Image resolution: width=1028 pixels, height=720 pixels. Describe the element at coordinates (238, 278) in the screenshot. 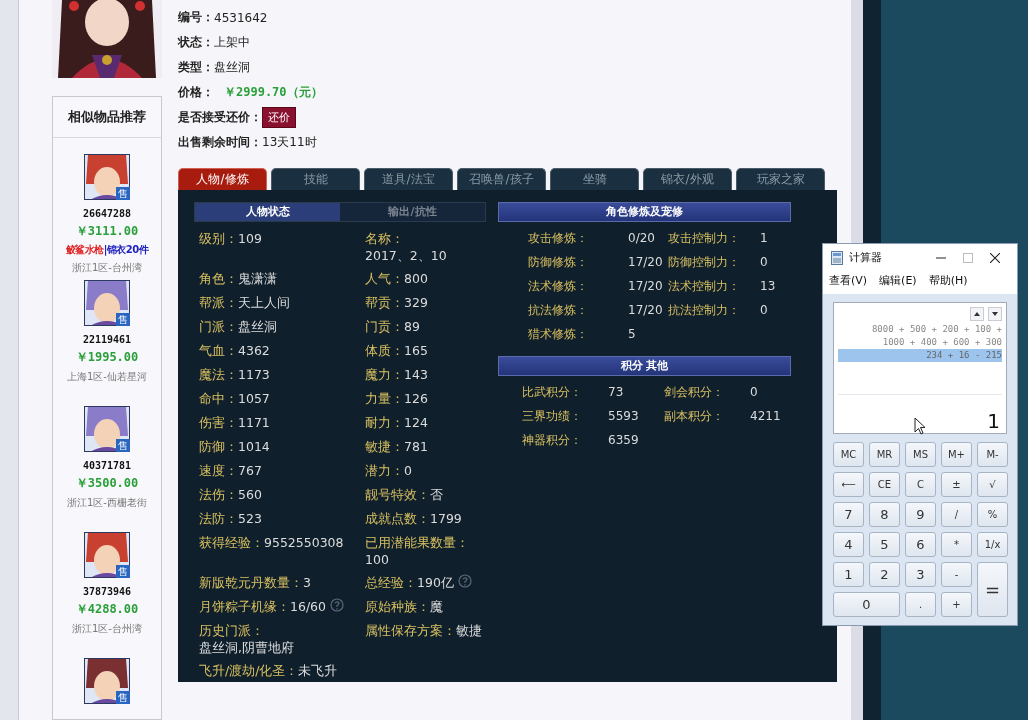

I see `stat-text: 角色：鬼潇潇` at that location.